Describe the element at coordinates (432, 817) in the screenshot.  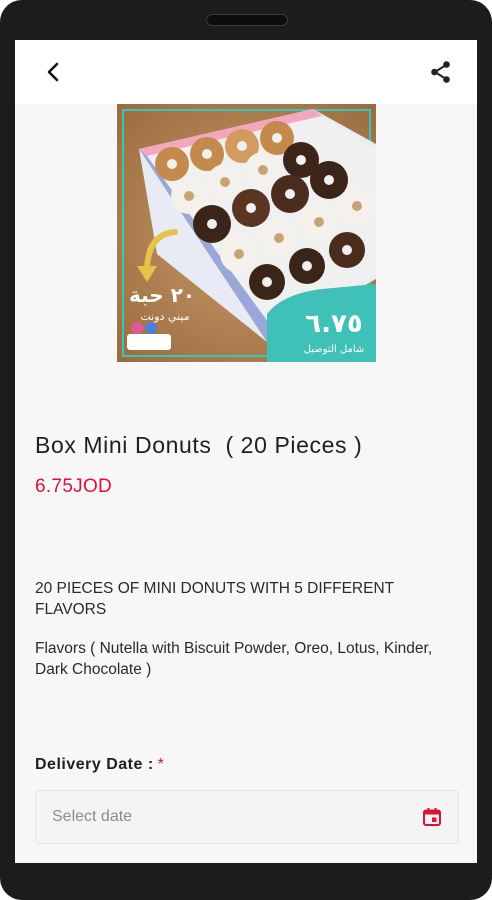
I see `calendar-icon` at that location.